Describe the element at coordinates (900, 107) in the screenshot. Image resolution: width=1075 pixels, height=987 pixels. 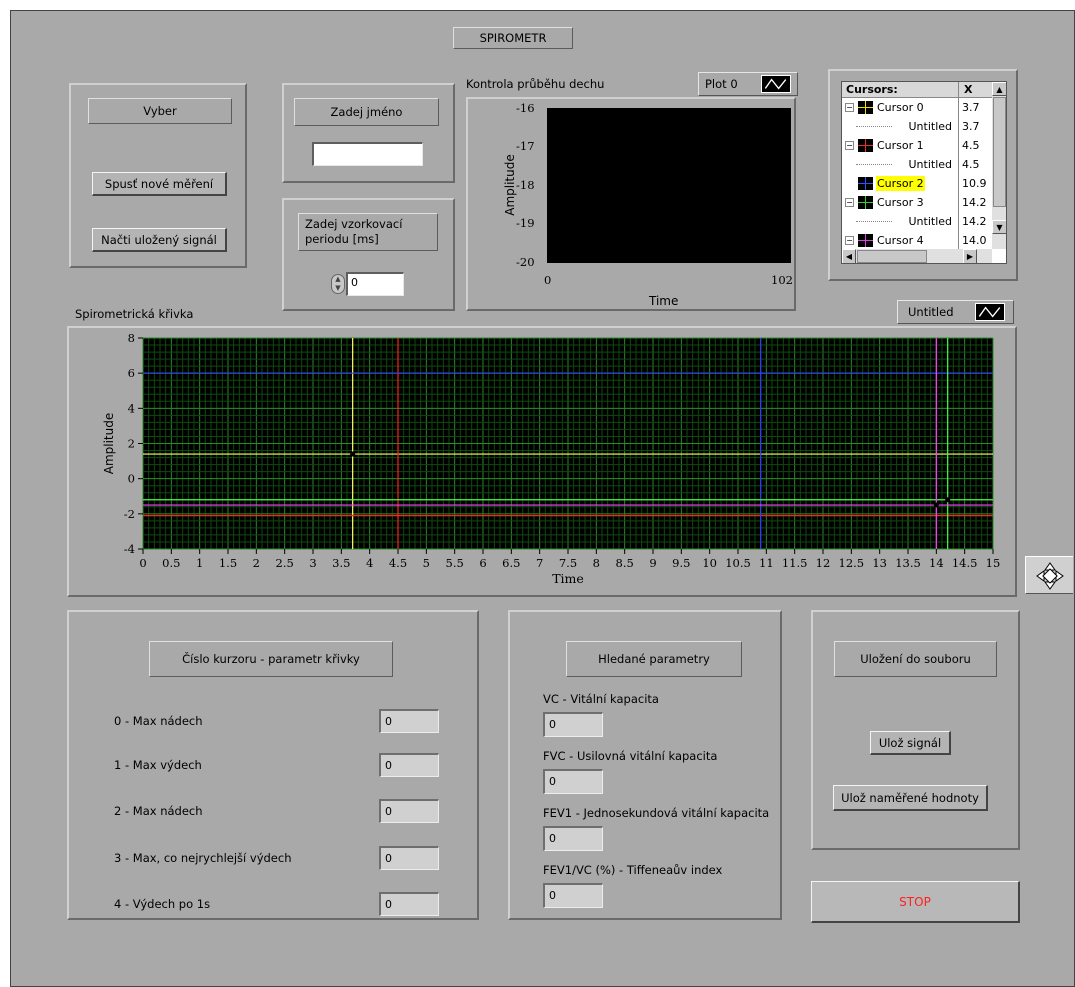
I see `cursor-name: Cursor 0` at that location.